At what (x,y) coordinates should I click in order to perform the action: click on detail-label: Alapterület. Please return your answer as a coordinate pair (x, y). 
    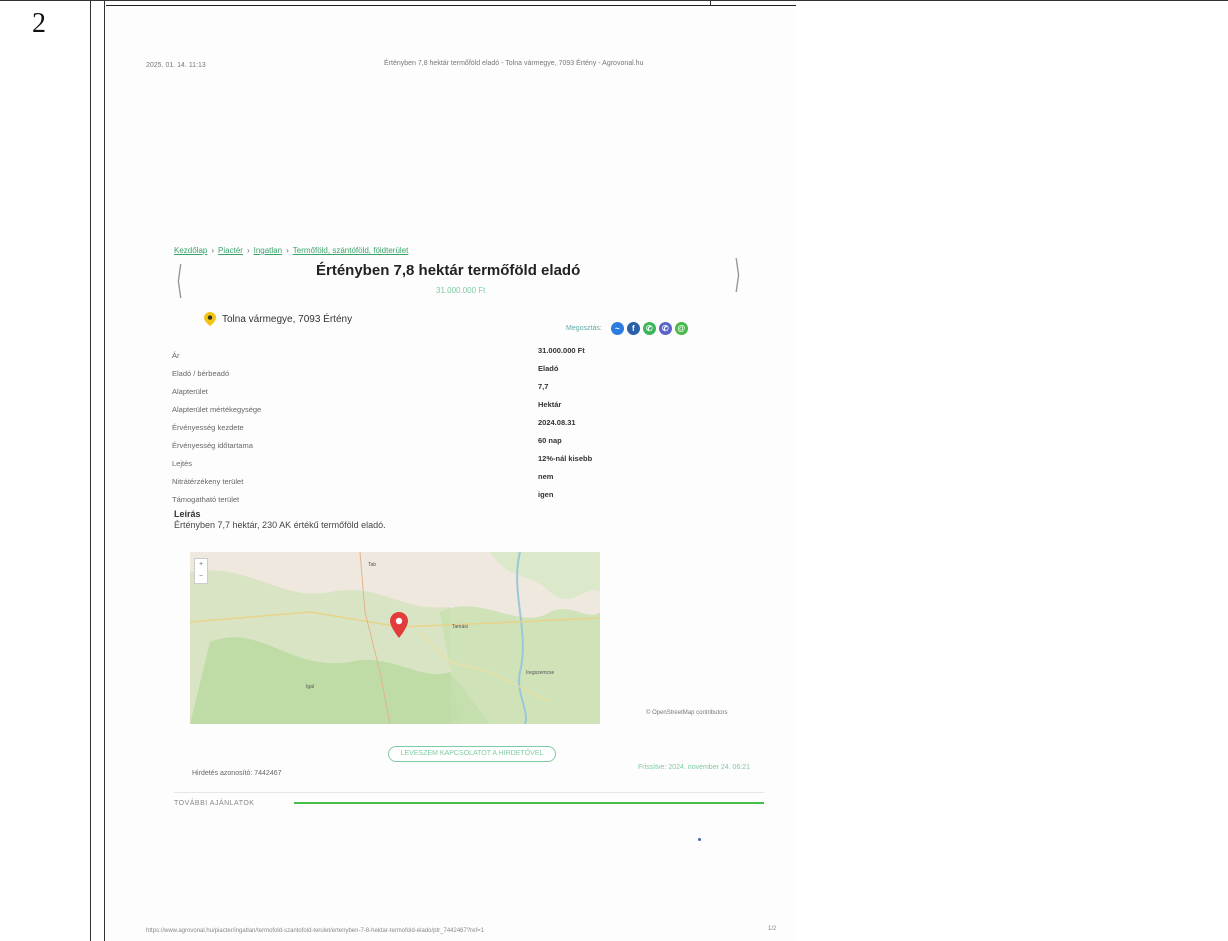
    Looking at the image, I should click on (190, 391).